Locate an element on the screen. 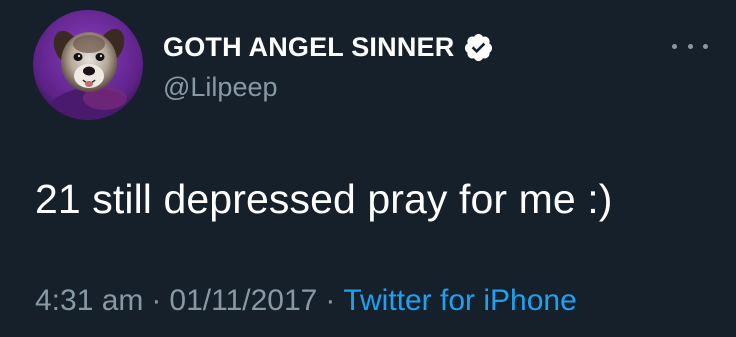 The image size is (736, 337). name-row: GOTH ANGEL SINNER is located at coordinates (328, 47).